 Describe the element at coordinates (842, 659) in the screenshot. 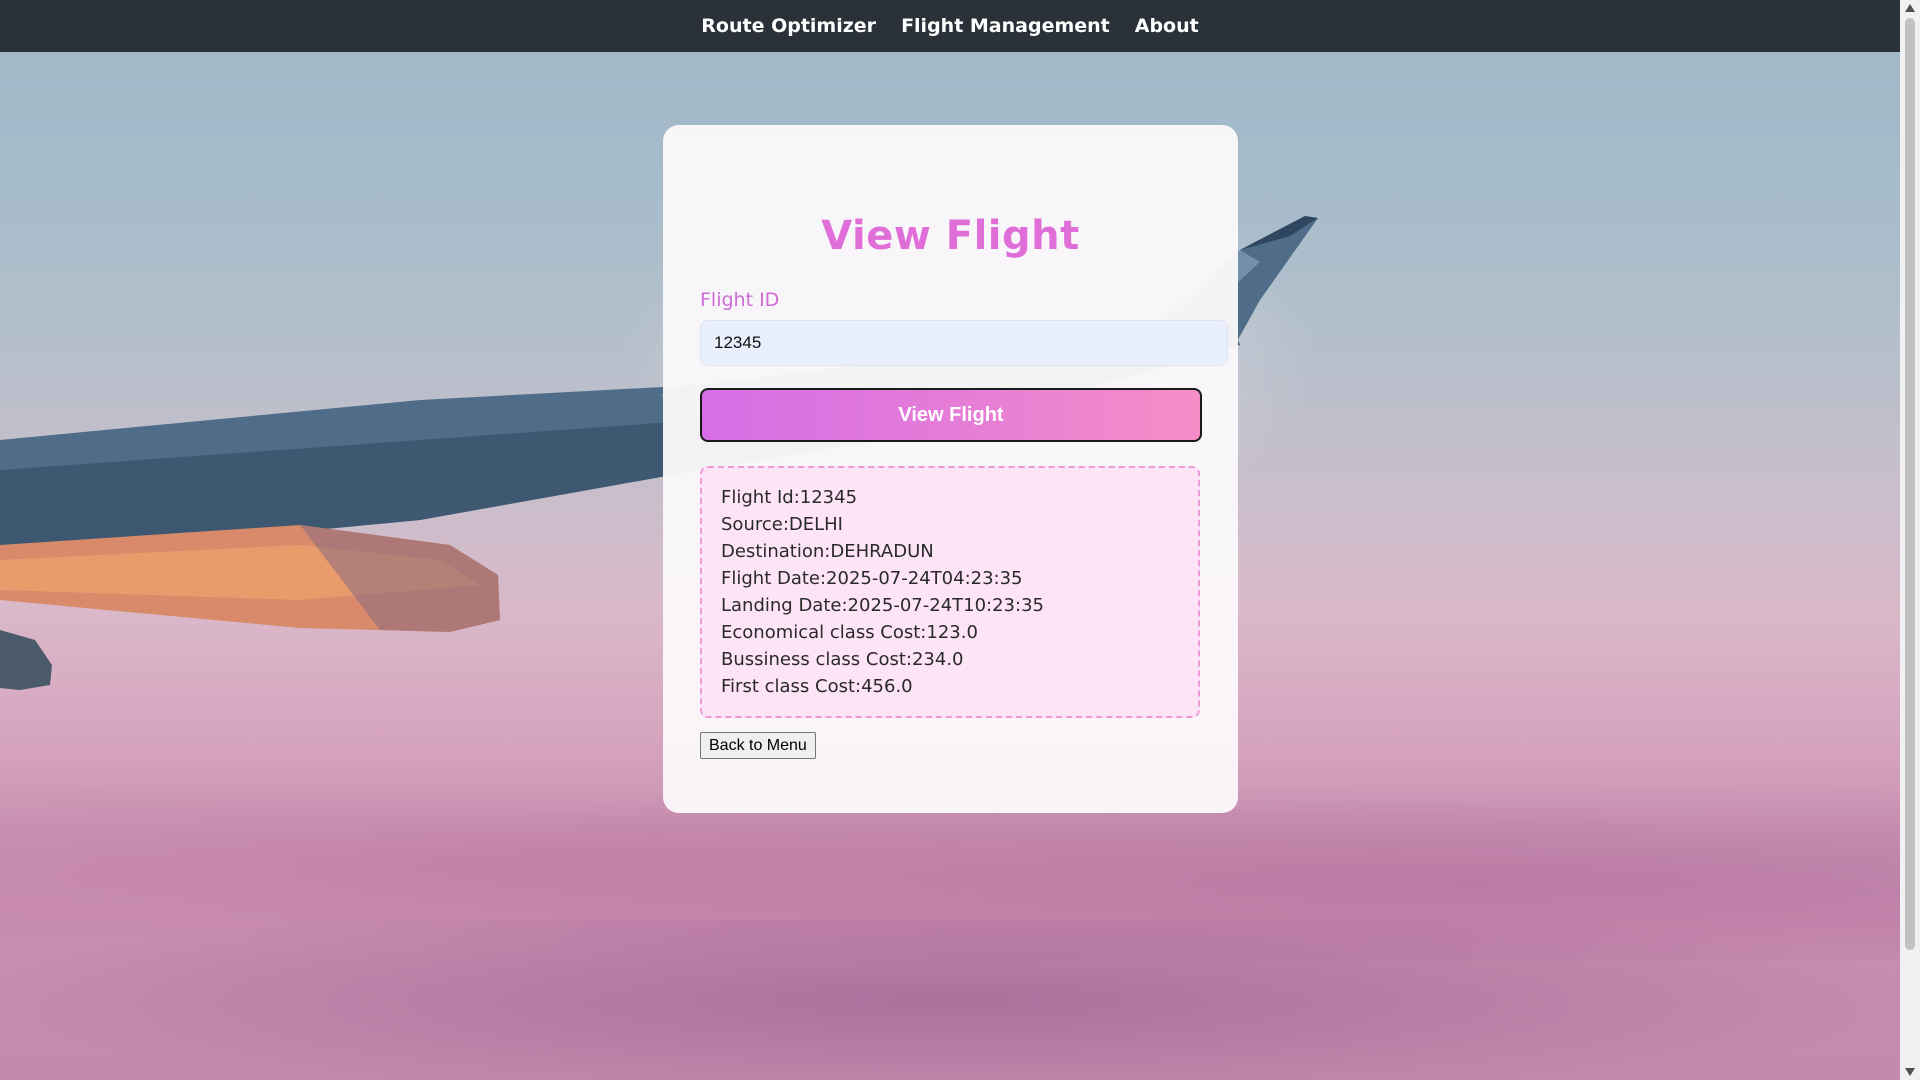

I see `business-cost-detail: Bussiness class Cost:234.0` at that location.